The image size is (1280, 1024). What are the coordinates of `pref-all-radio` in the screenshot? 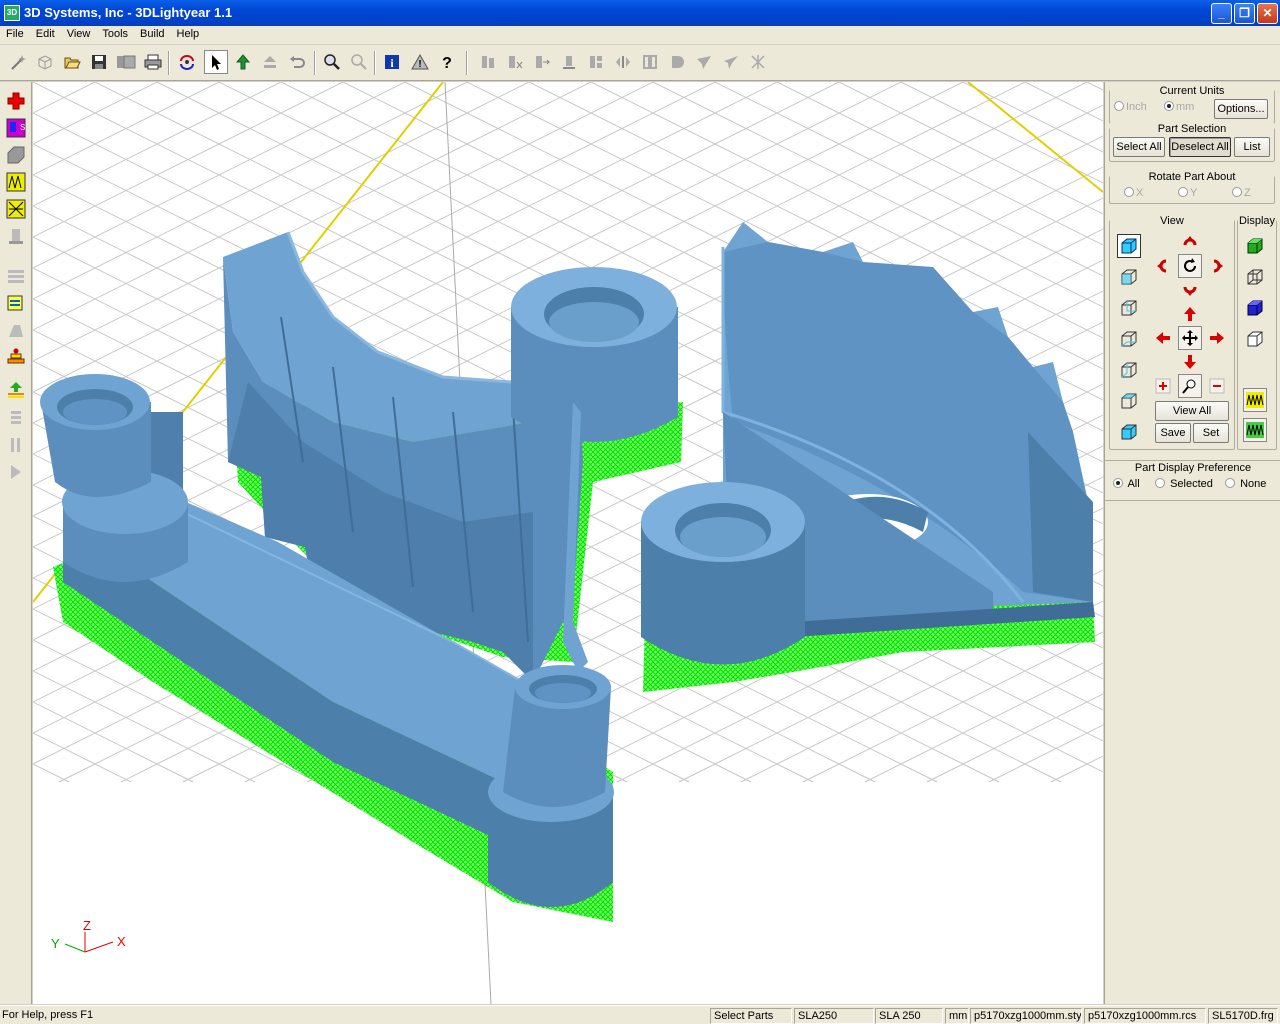 It's located at (1118, 483).